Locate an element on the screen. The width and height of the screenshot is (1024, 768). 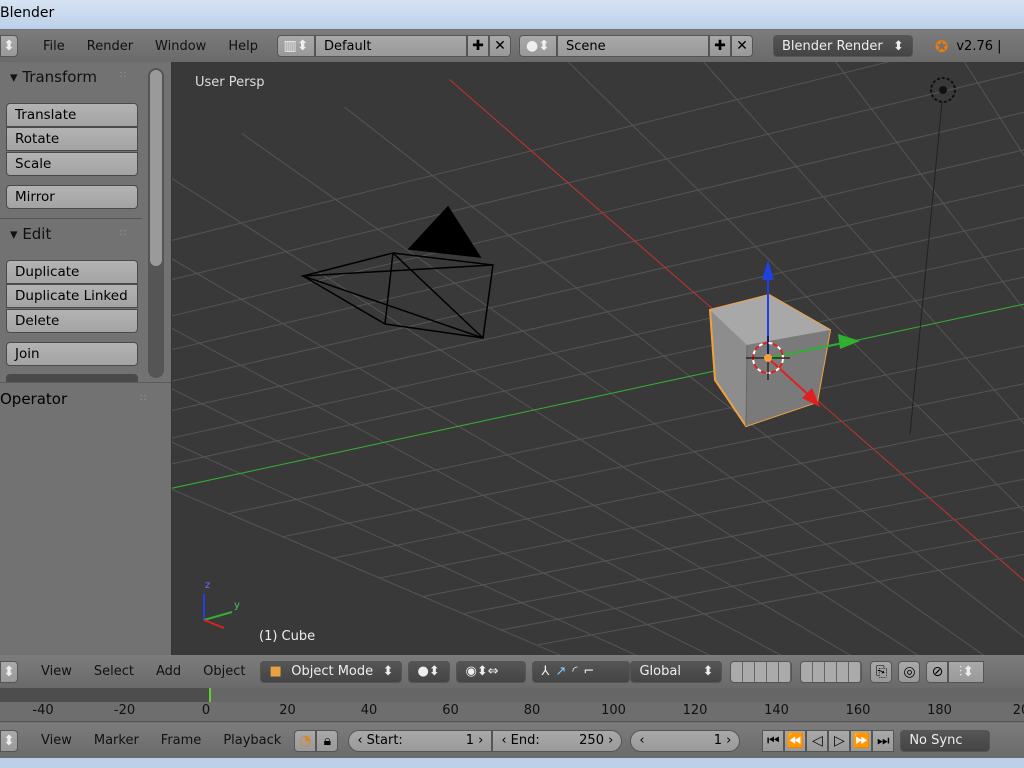
snap-element-icon: ⫶⬍ is located at coordinates (966, 671).